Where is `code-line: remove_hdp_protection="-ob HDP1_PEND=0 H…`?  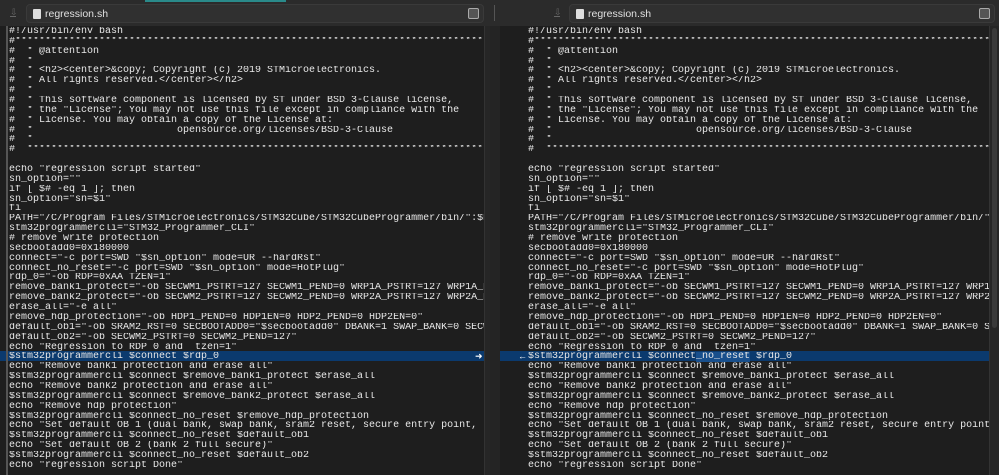
code-line: remove_hdp_protection="-ob HDP1_PEND=0 H… is located at coordinates (216, 317).